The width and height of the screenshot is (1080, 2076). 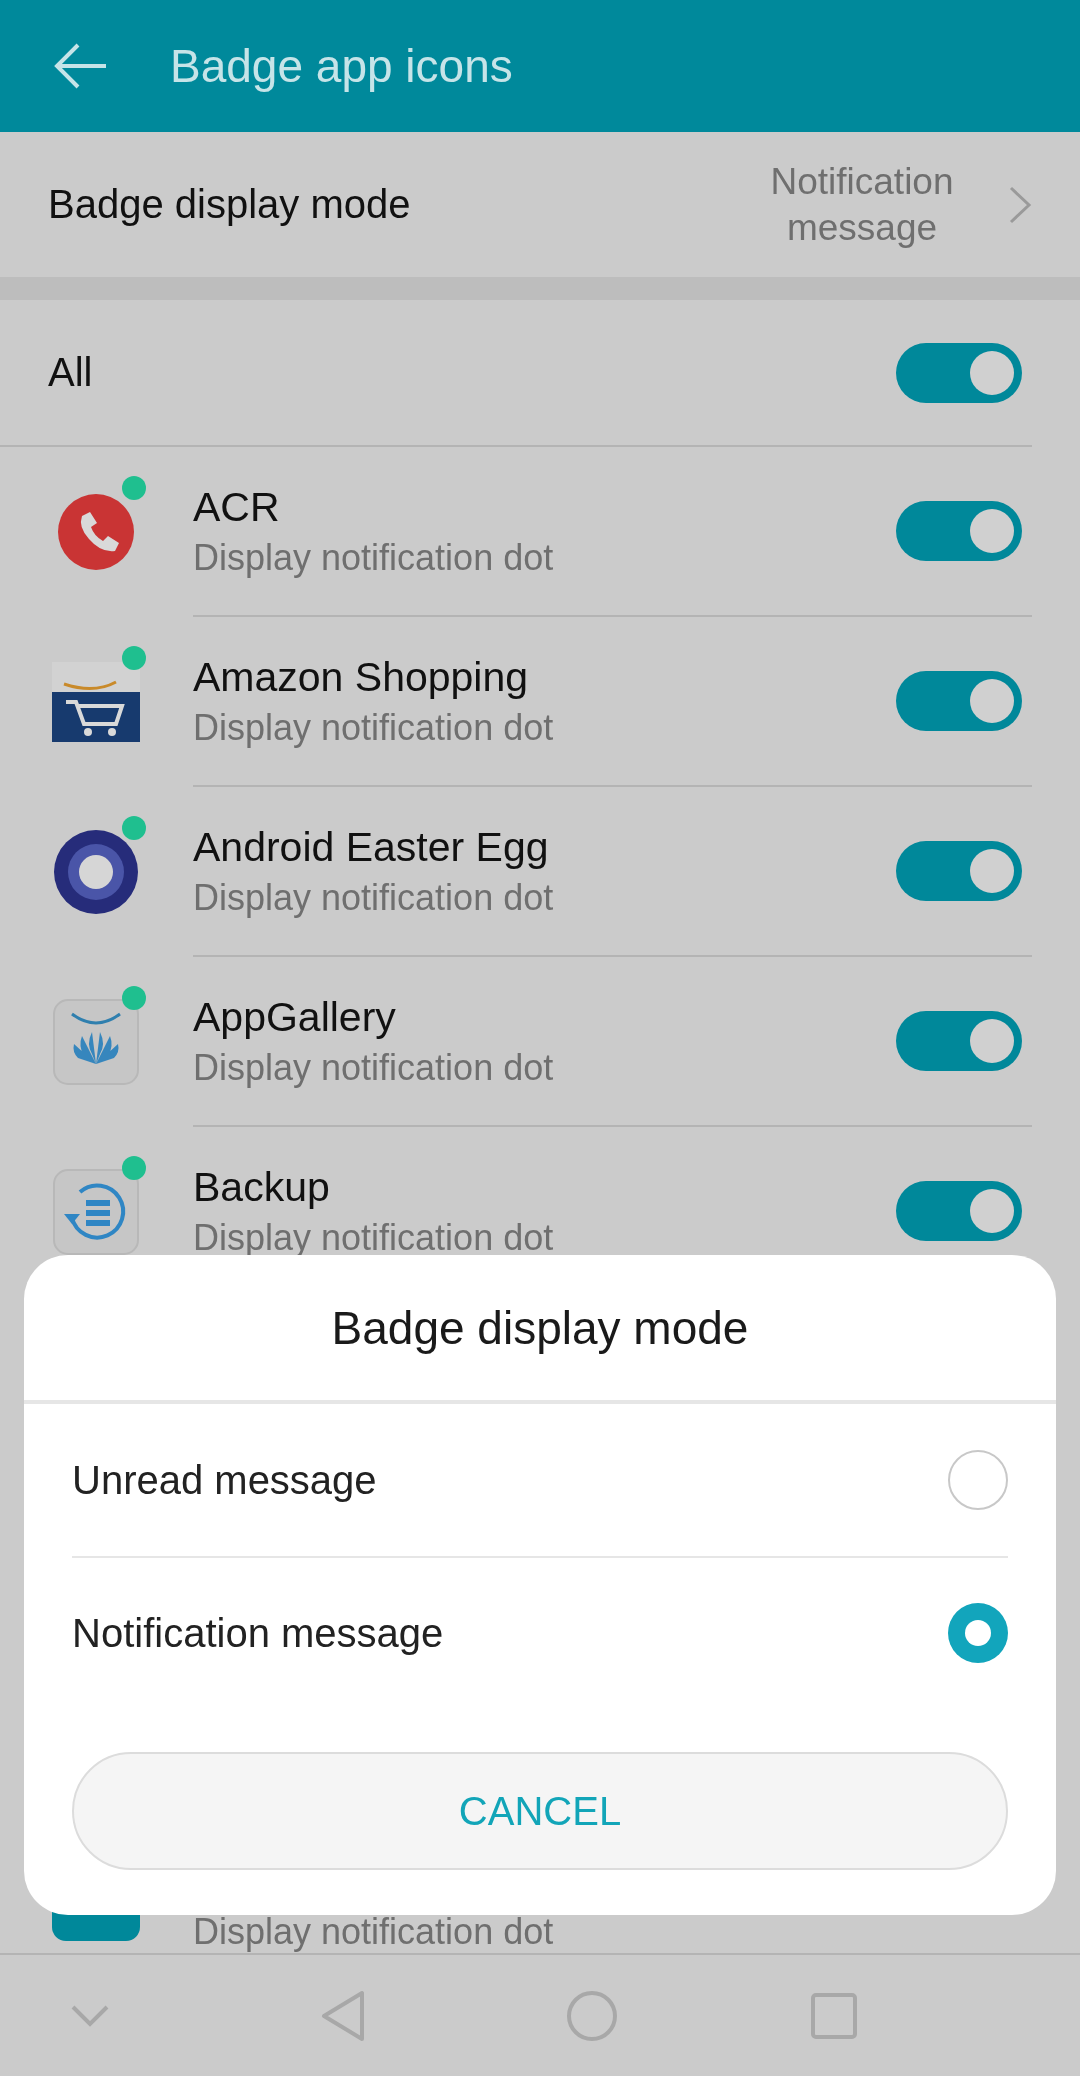 What do you see at coordinates (96, 1212) in the screenshot?
I see `backup-icon` at bounding box center [96, 1212].